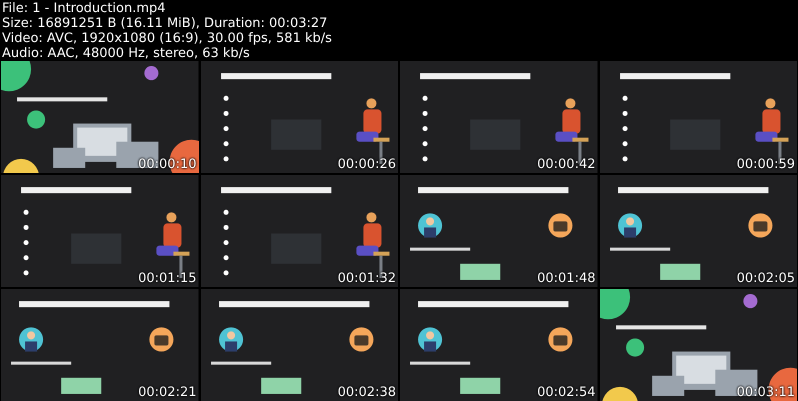 This screenshot has height=401, width=798. What do you see at coordinates (167, 278) in the screenshot?
I see `timestamp: 00:01:15` at bounding box center [167, 278].